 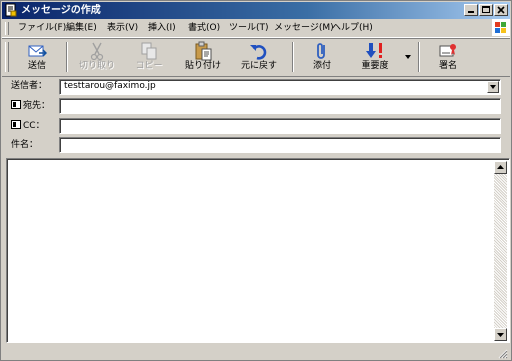 I want to click on attach-button: 添付, so click(x=322, y=57).